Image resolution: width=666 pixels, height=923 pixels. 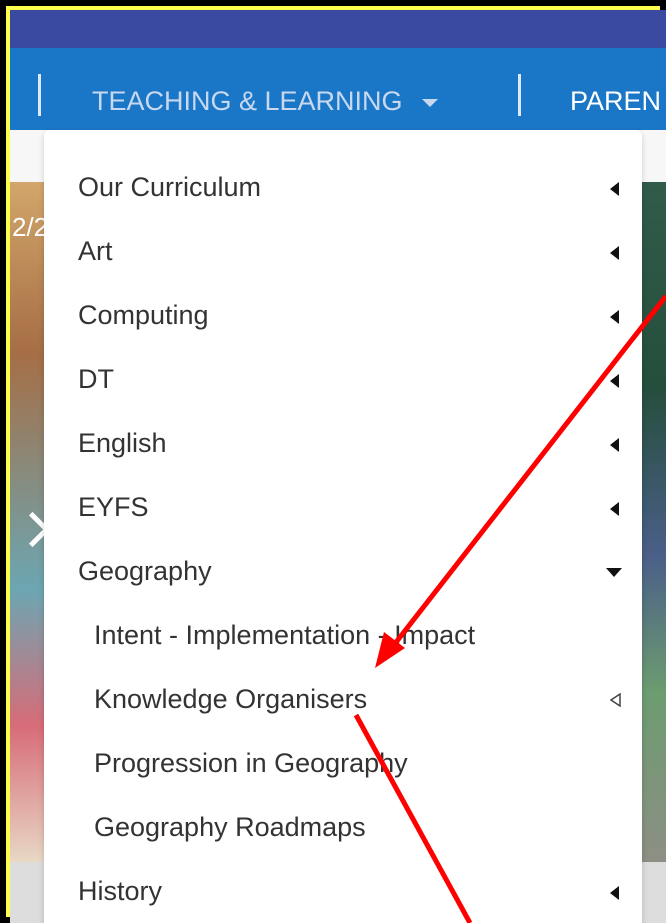 What do you see at coordinates (231, 699) in the screenshot?
I see `menu-item-label: Knowledge Organisers` at bounding box center [231, 699].